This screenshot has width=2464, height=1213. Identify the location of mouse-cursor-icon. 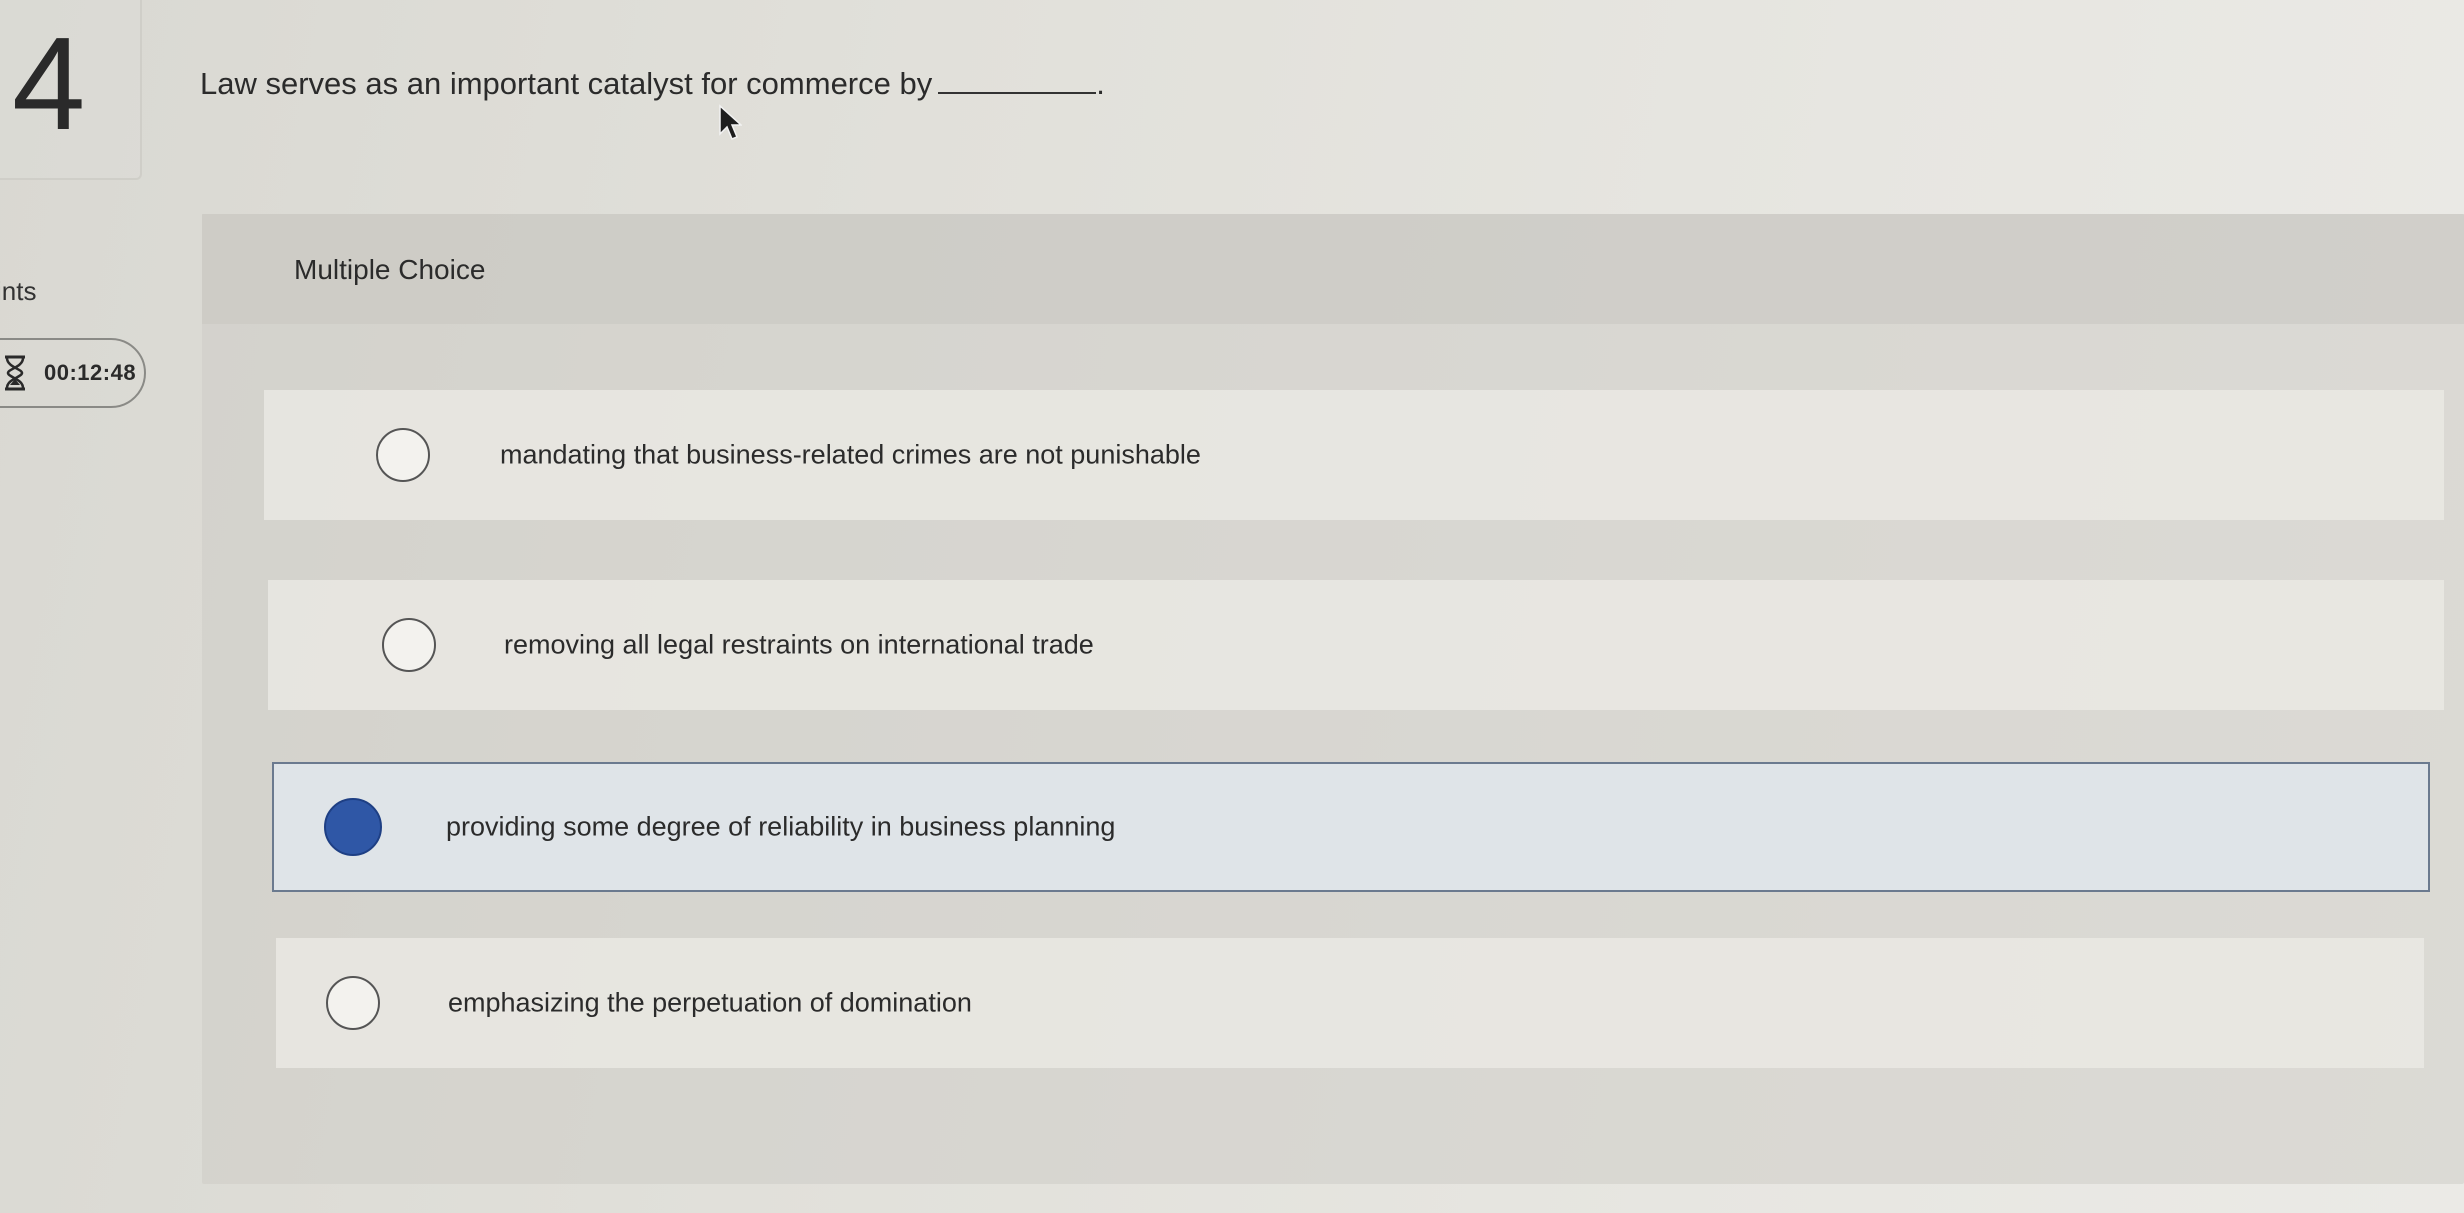
(730, 123).